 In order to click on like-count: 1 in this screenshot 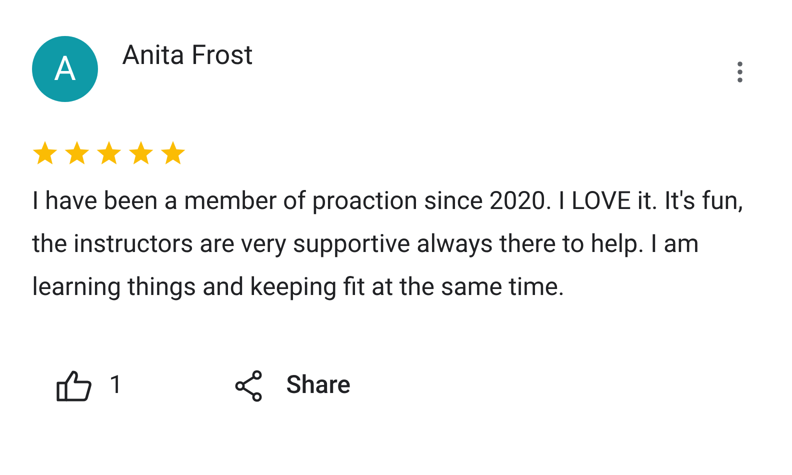, I will do `click(116, 386)`.